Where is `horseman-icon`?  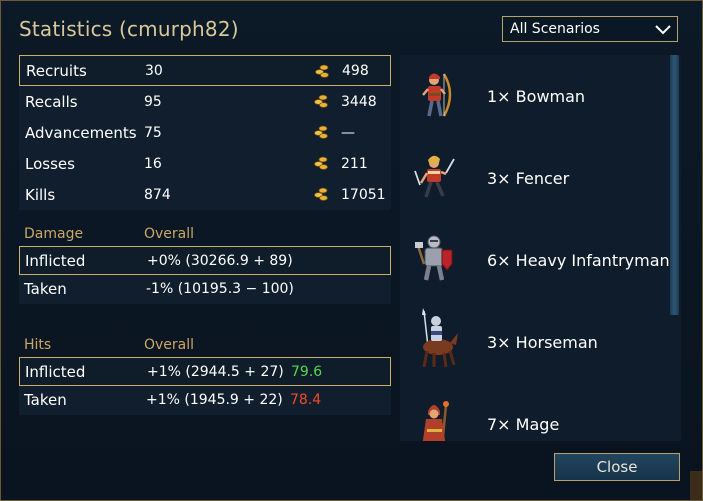
horseman-icon is located at coordinates (440, 338).